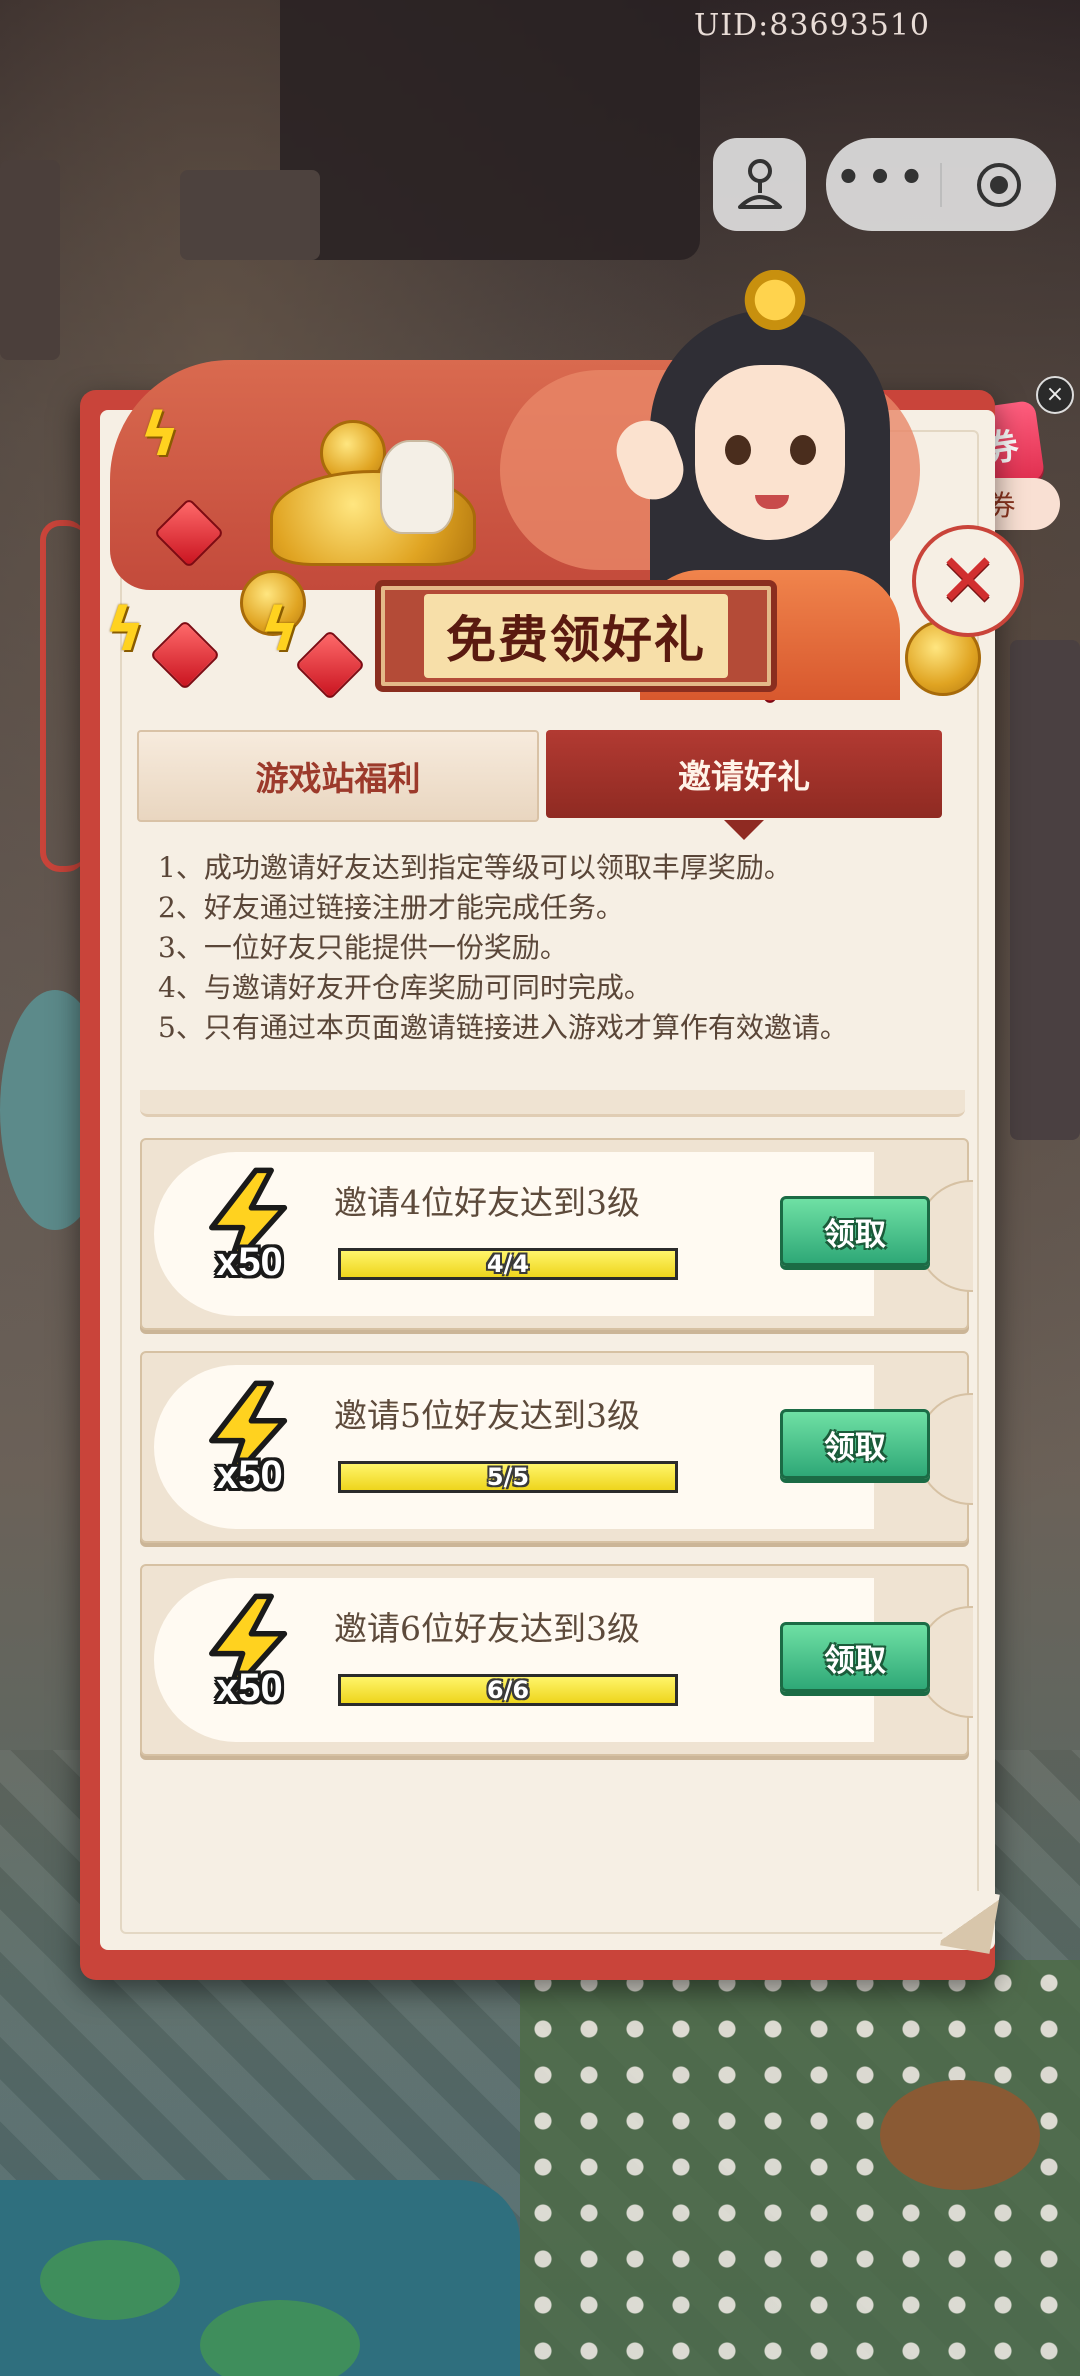  Describe the element at coordinates (775, 300) in the screenshot. I see `crown-icon` at that location.